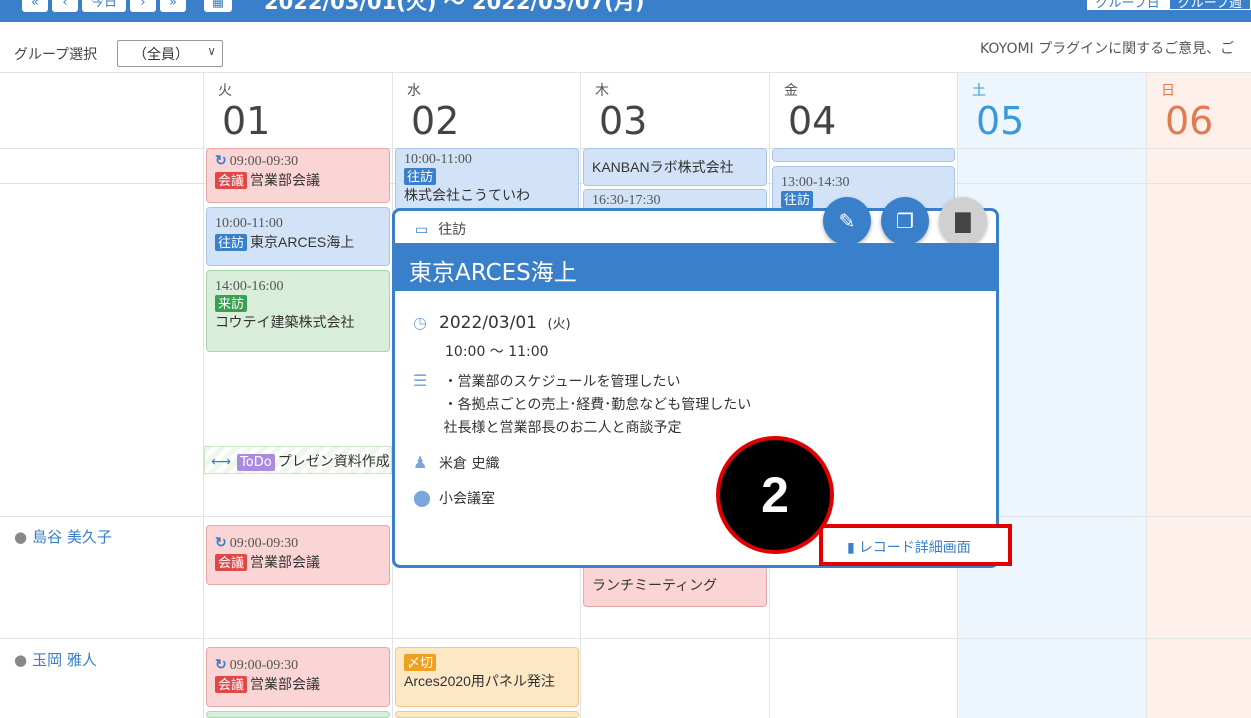 Image resolution: width=1251 pixels, height=718 pixels. Describe the element at coordinates (104, 6) in the screenshot. I see `nav-today-button: 今日` at that location.